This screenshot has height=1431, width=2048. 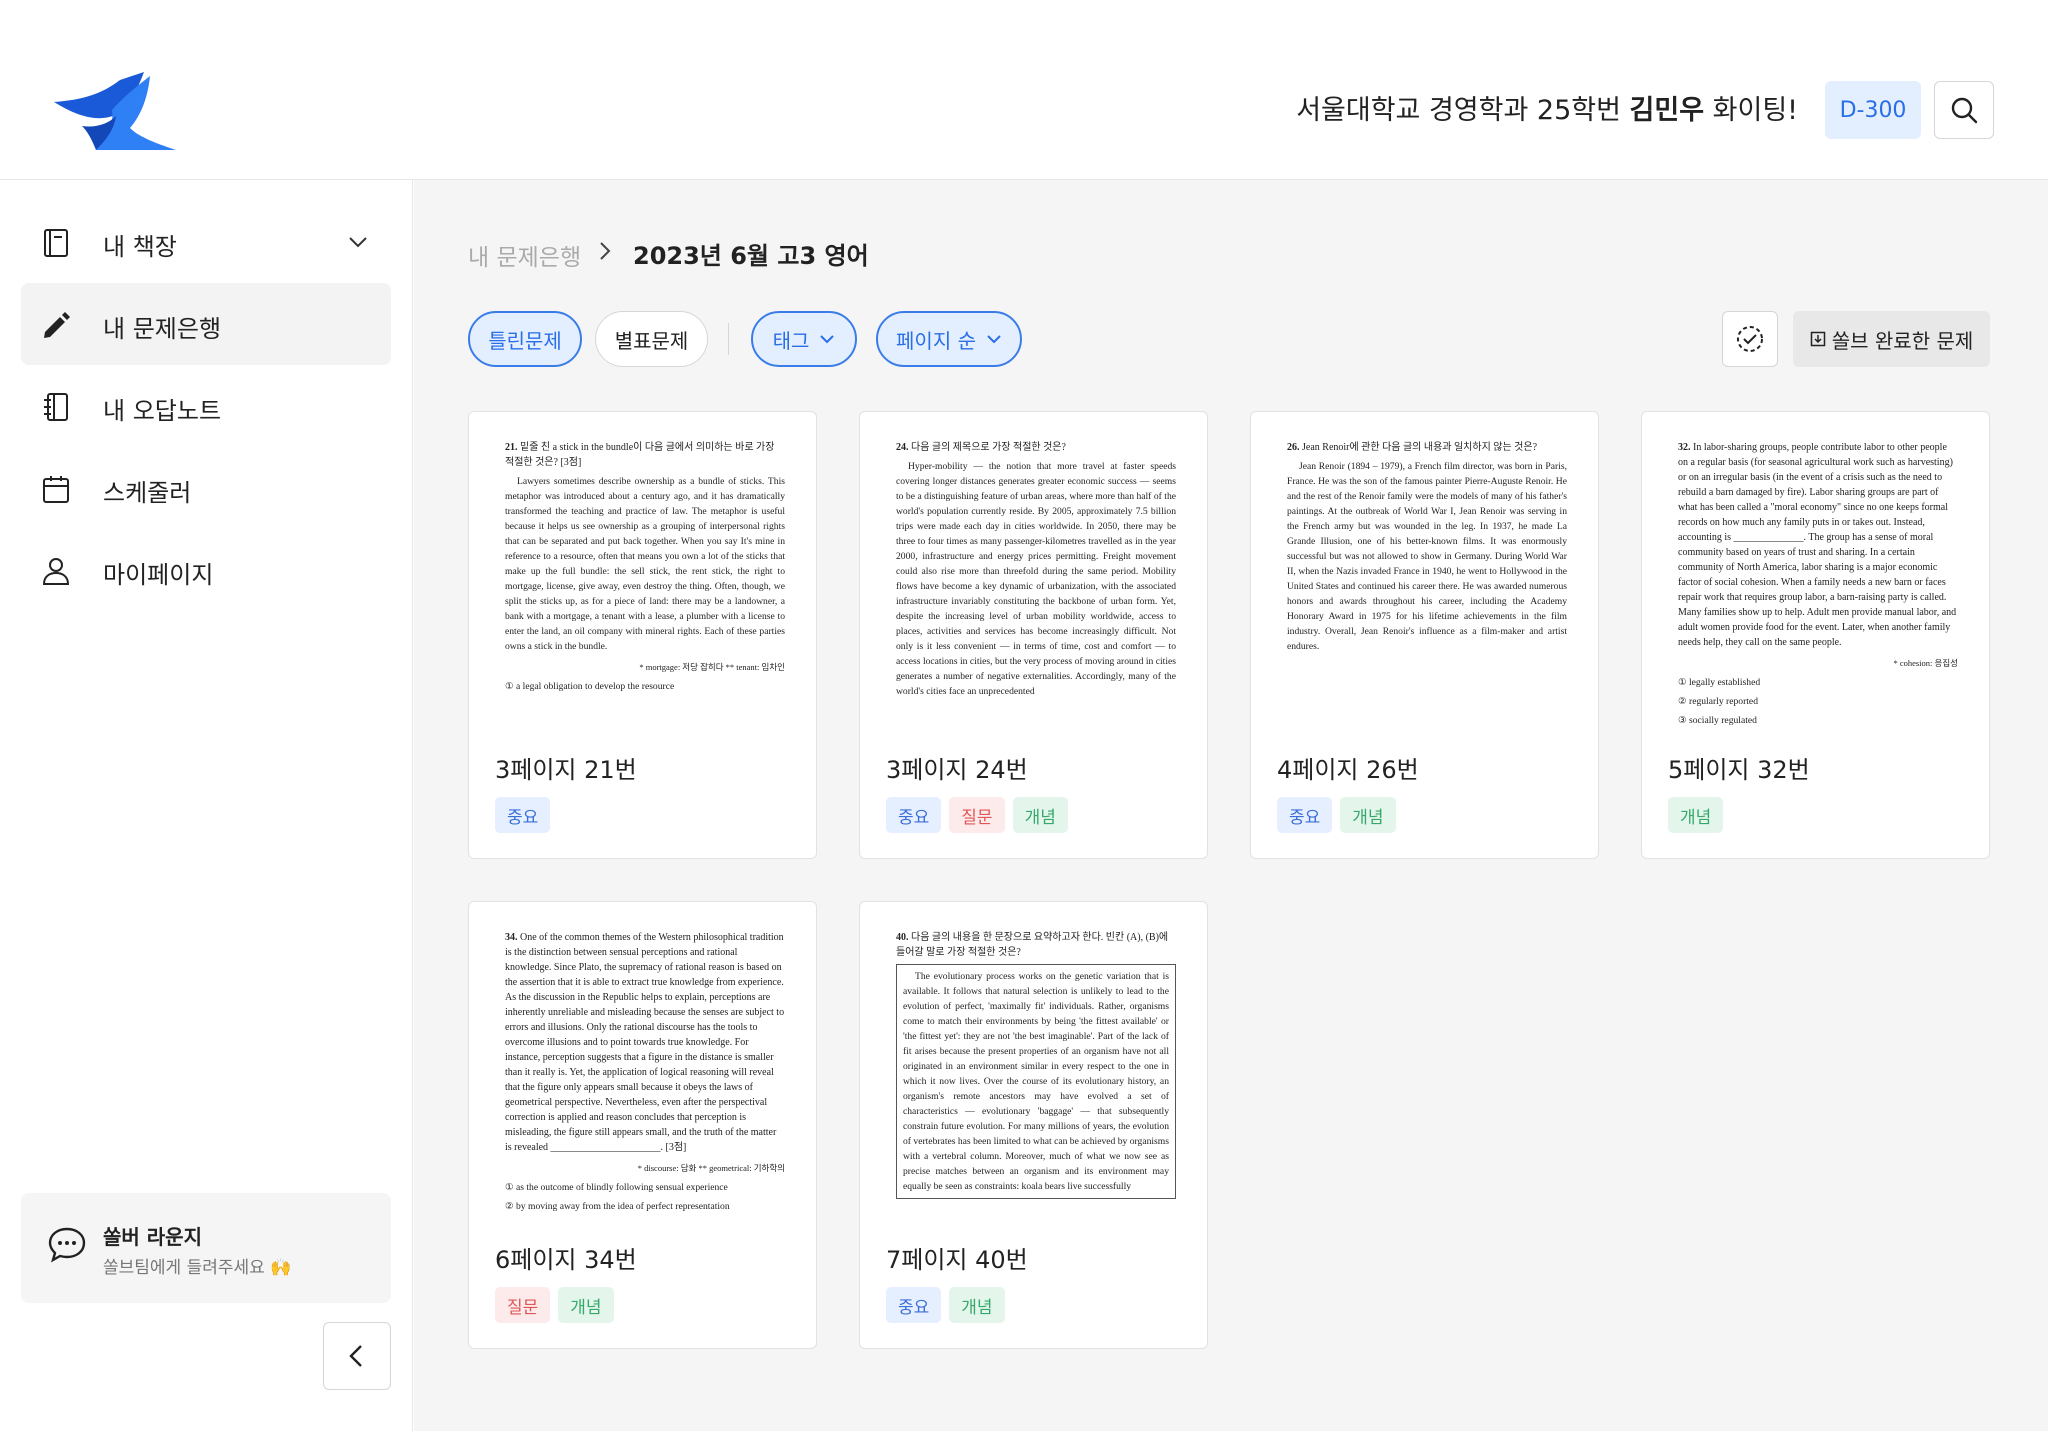 What do you see at coordinates (56, 243) in the screenshot?
I see `notebook-icon` at bounding box center [56, 243].